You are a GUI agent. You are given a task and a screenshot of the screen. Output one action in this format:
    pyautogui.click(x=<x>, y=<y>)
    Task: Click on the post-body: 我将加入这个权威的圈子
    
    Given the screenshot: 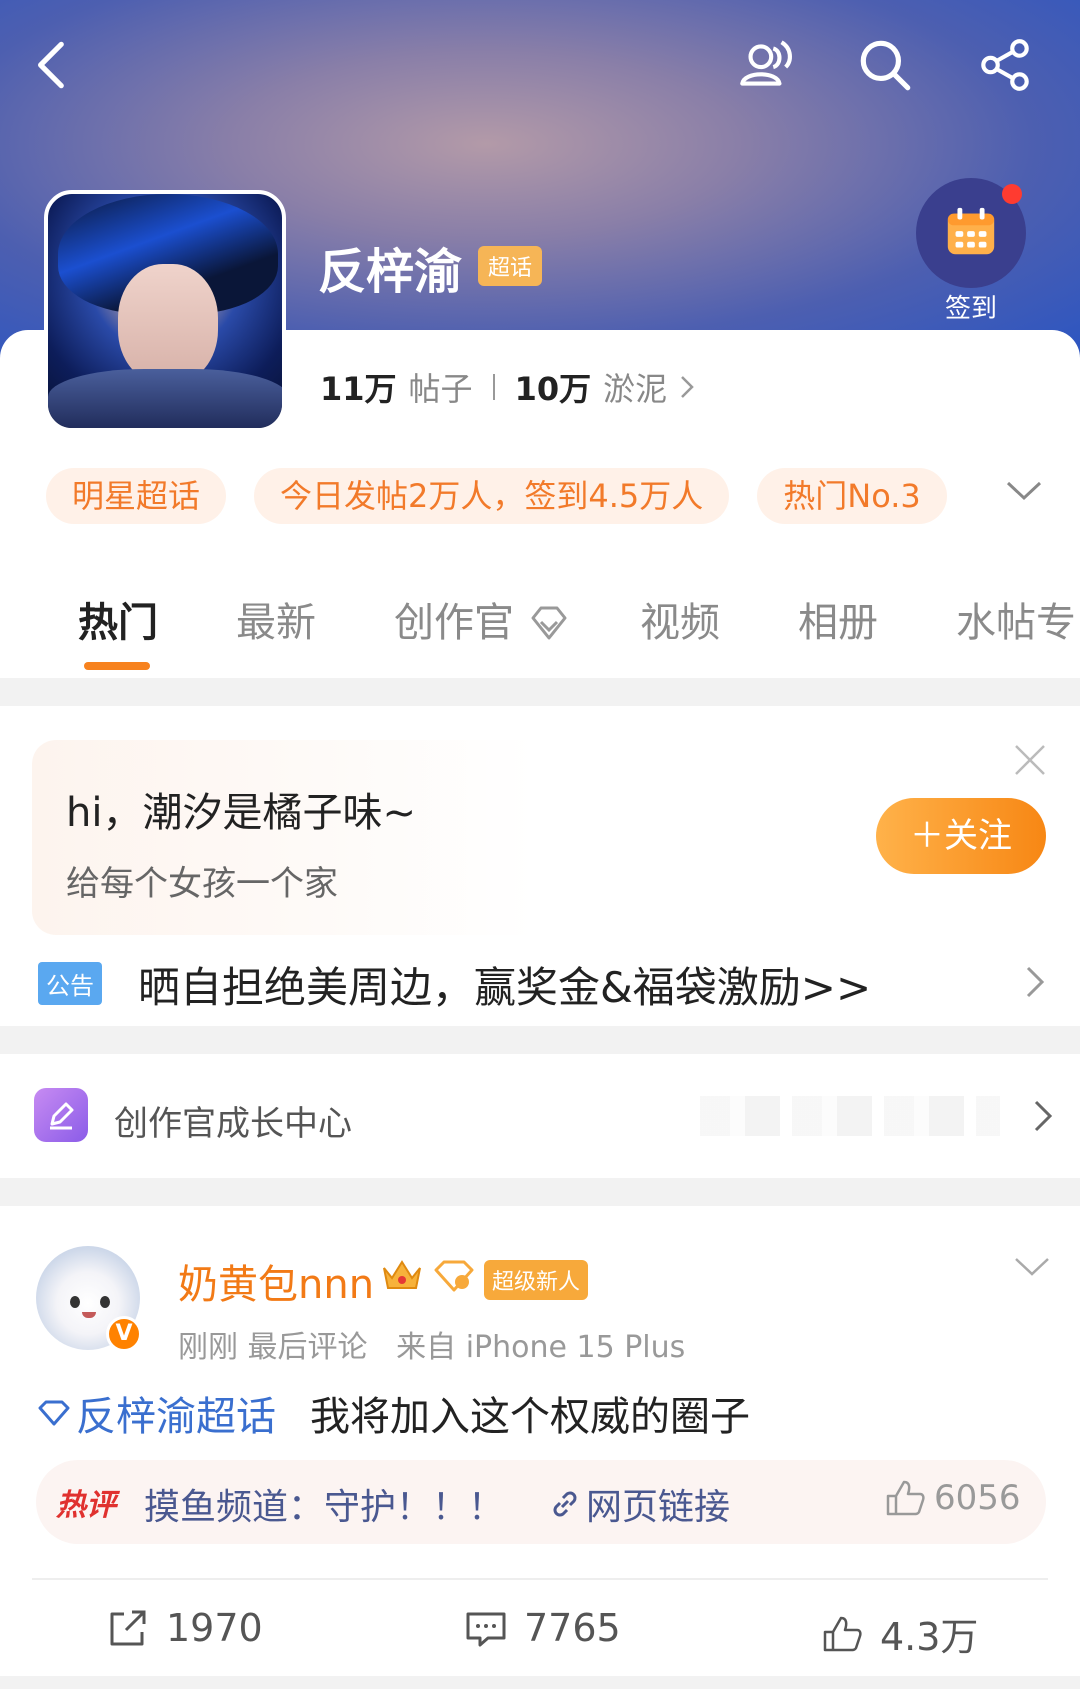 What is the action you would take?
    pyautogui.click(x=530, y=1417)
    